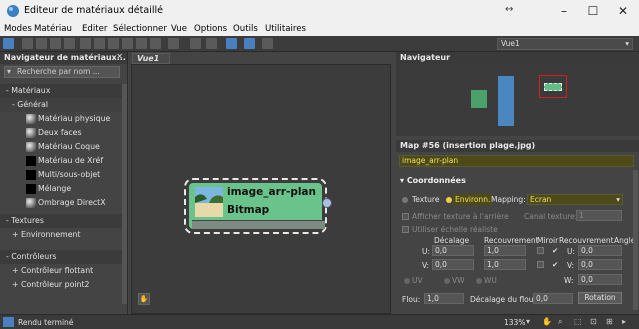 The width and height of the screenshot is (639, 329). Describe the element at coordinates (63, 147) in the screenshot. I see `material-item: Matériau Coque` at that location.